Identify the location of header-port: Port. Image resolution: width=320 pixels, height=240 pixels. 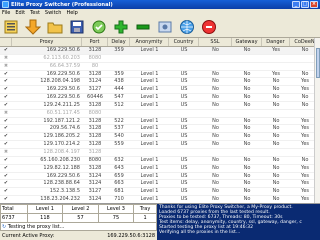
(95, 42).